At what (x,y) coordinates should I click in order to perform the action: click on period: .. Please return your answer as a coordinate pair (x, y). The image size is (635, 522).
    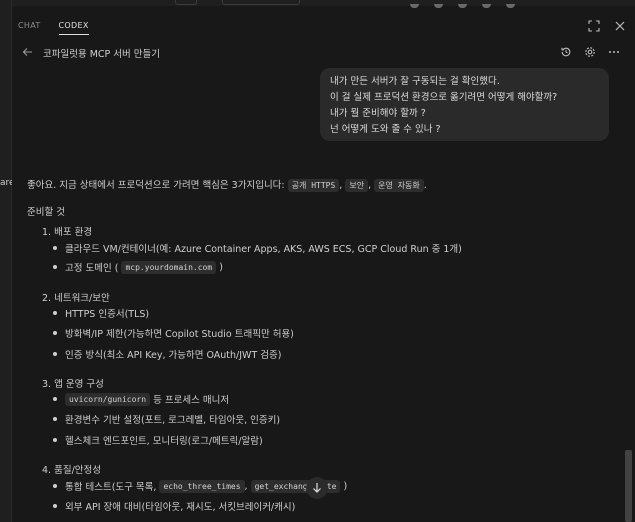
    Looking at the image, I should click on (425, 185).